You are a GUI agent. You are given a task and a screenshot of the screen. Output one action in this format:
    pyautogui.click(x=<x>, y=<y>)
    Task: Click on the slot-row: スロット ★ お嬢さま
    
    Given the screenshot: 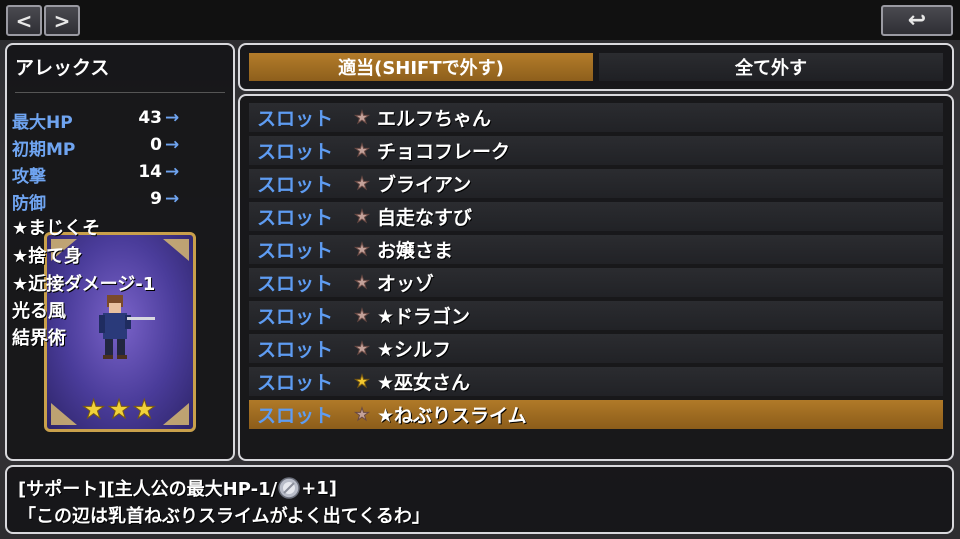 What is the action you would take?
    pyautogui.click(x=596, y=249)
    